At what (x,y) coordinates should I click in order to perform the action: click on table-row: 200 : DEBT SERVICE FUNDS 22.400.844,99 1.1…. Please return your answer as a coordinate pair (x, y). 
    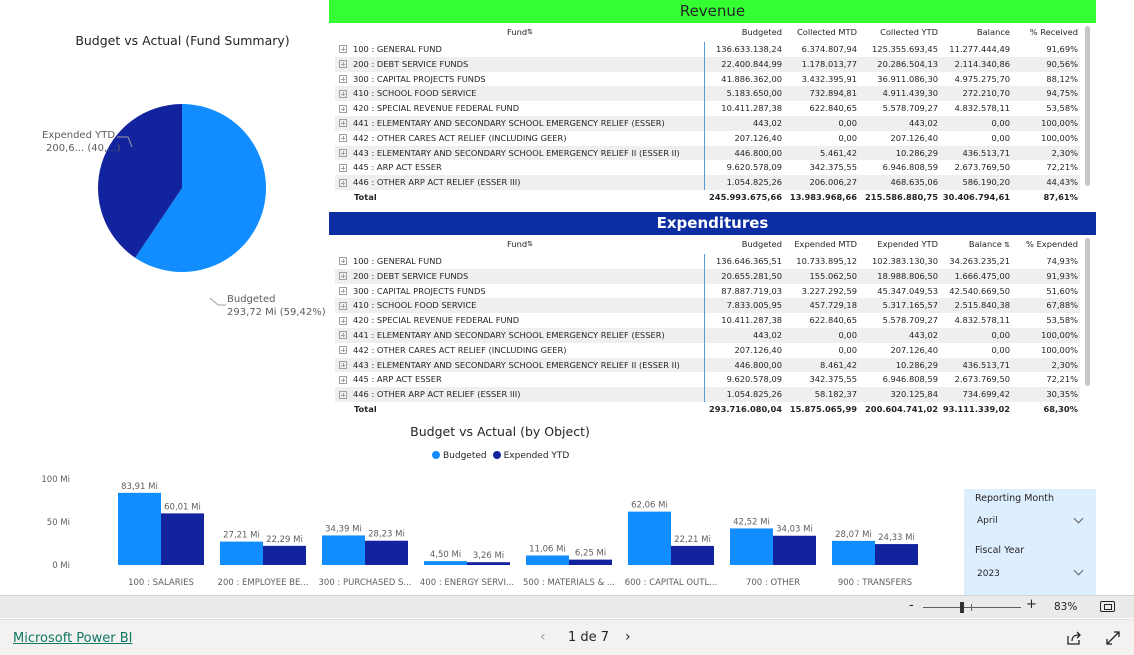
    Looking at the image, I should click on (707, 64).